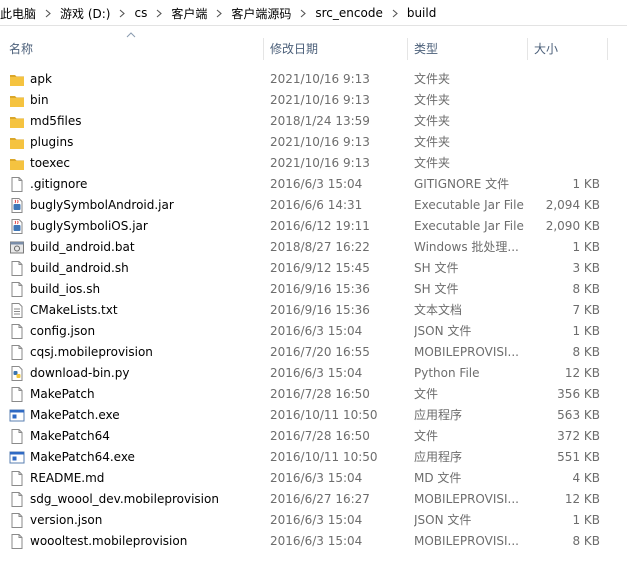 This screenshot has height=562, width=627. What do you see at coordinates (313, 268) in the screenshot?
I see `file-row: build_android.sh 2016/9/12 15:45 SH 文件 3 KB` at bounding box center [313, 268].